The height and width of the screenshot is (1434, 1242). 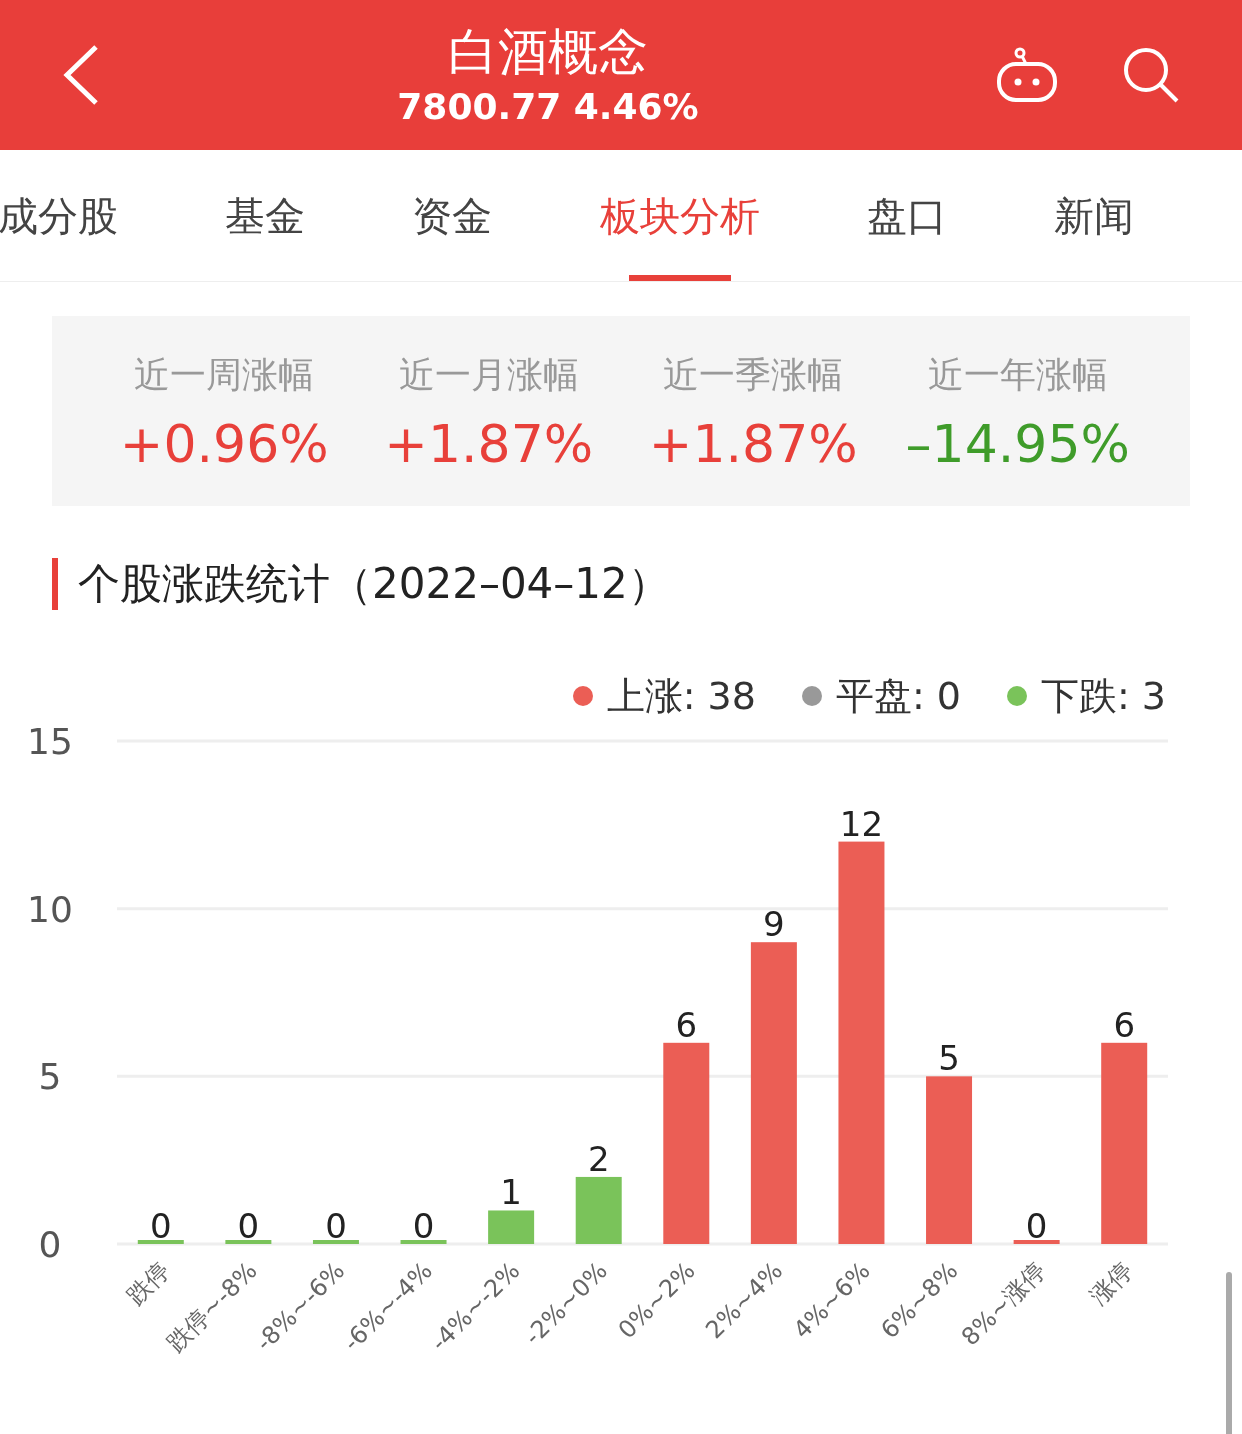 I want to click on page-title: 白酒概念, so click(x=548, y=52).